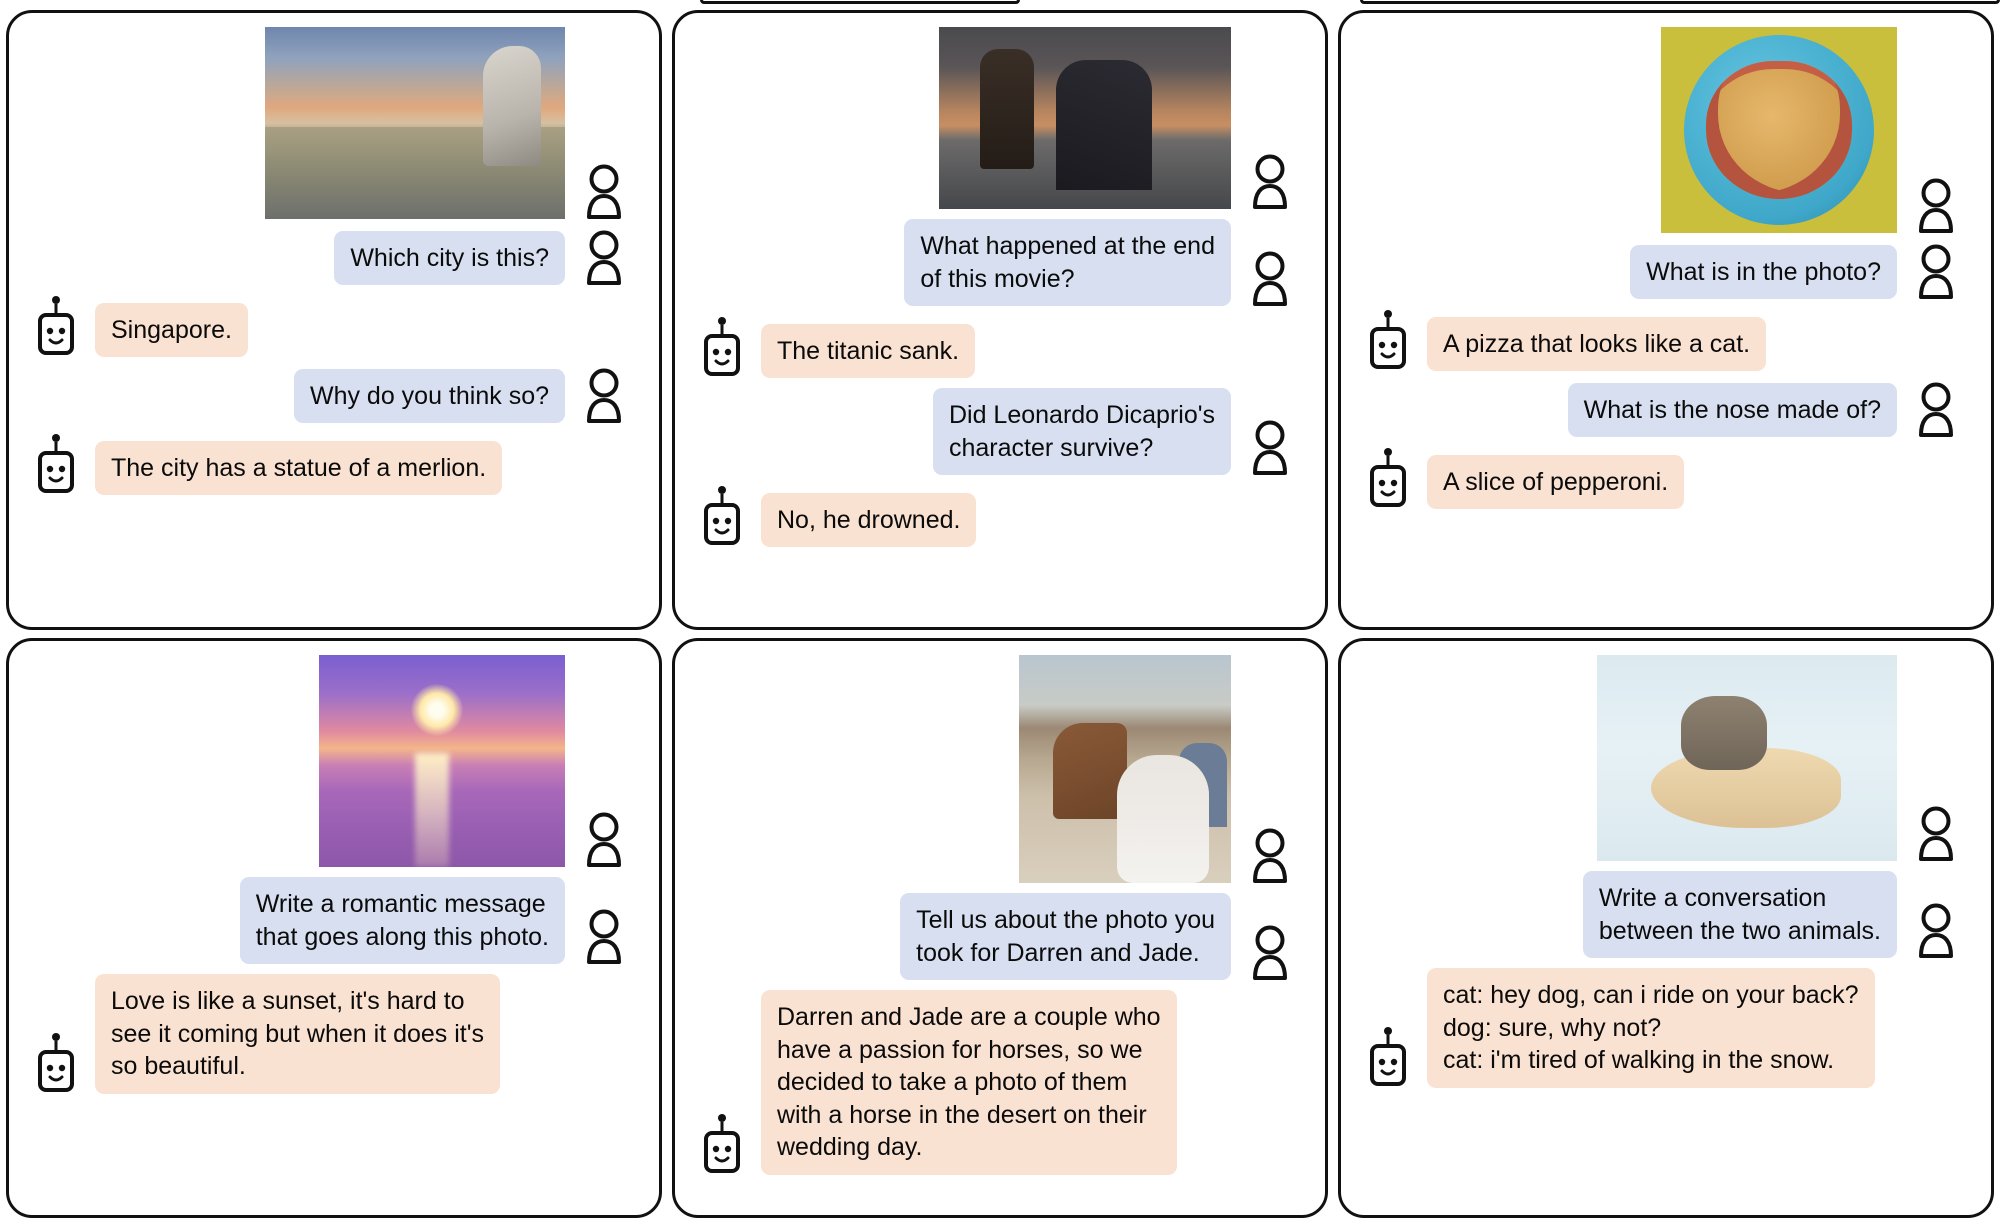 The image size is (2000, 1224). What do you see at coordinates (996, 516) in the screenshot?
I see `message-row-bot: No, he drowned.` at bounding box center [996, 516].